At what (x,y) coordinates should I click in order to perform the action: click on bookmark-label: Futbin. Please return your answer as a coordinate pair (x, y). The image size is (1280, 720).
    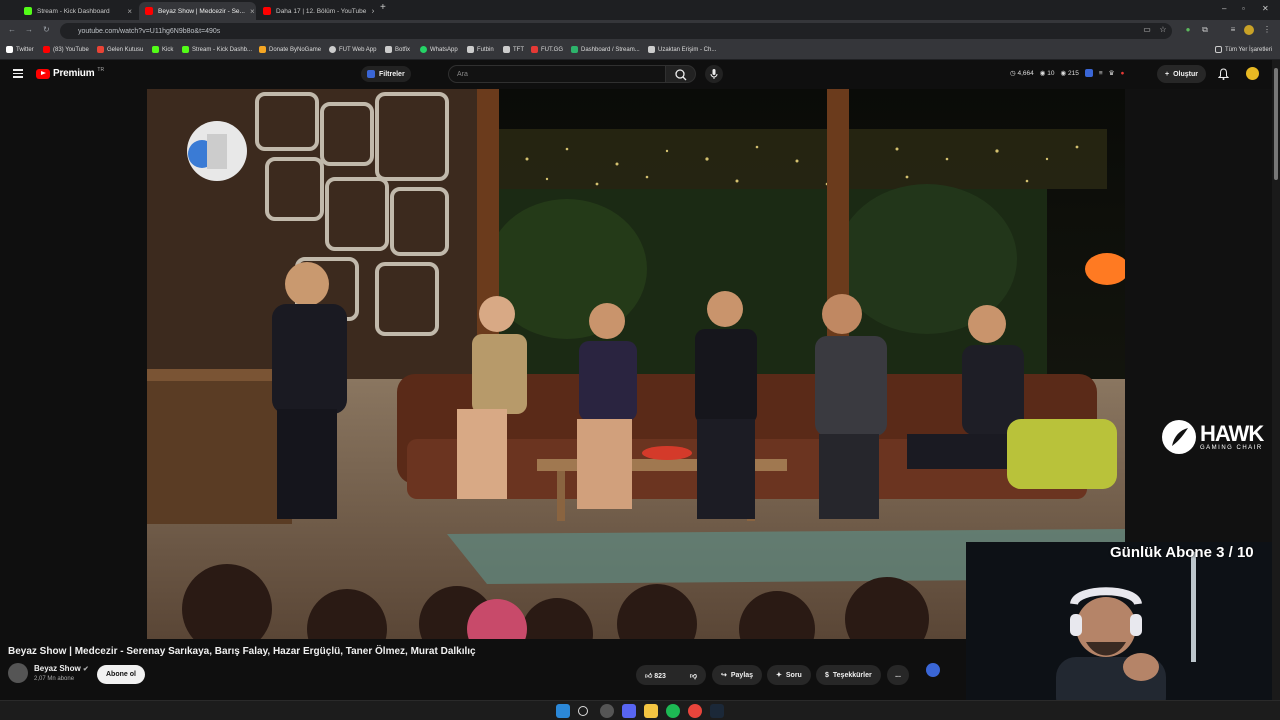
    Looking at the image, I should click on (485, 49).